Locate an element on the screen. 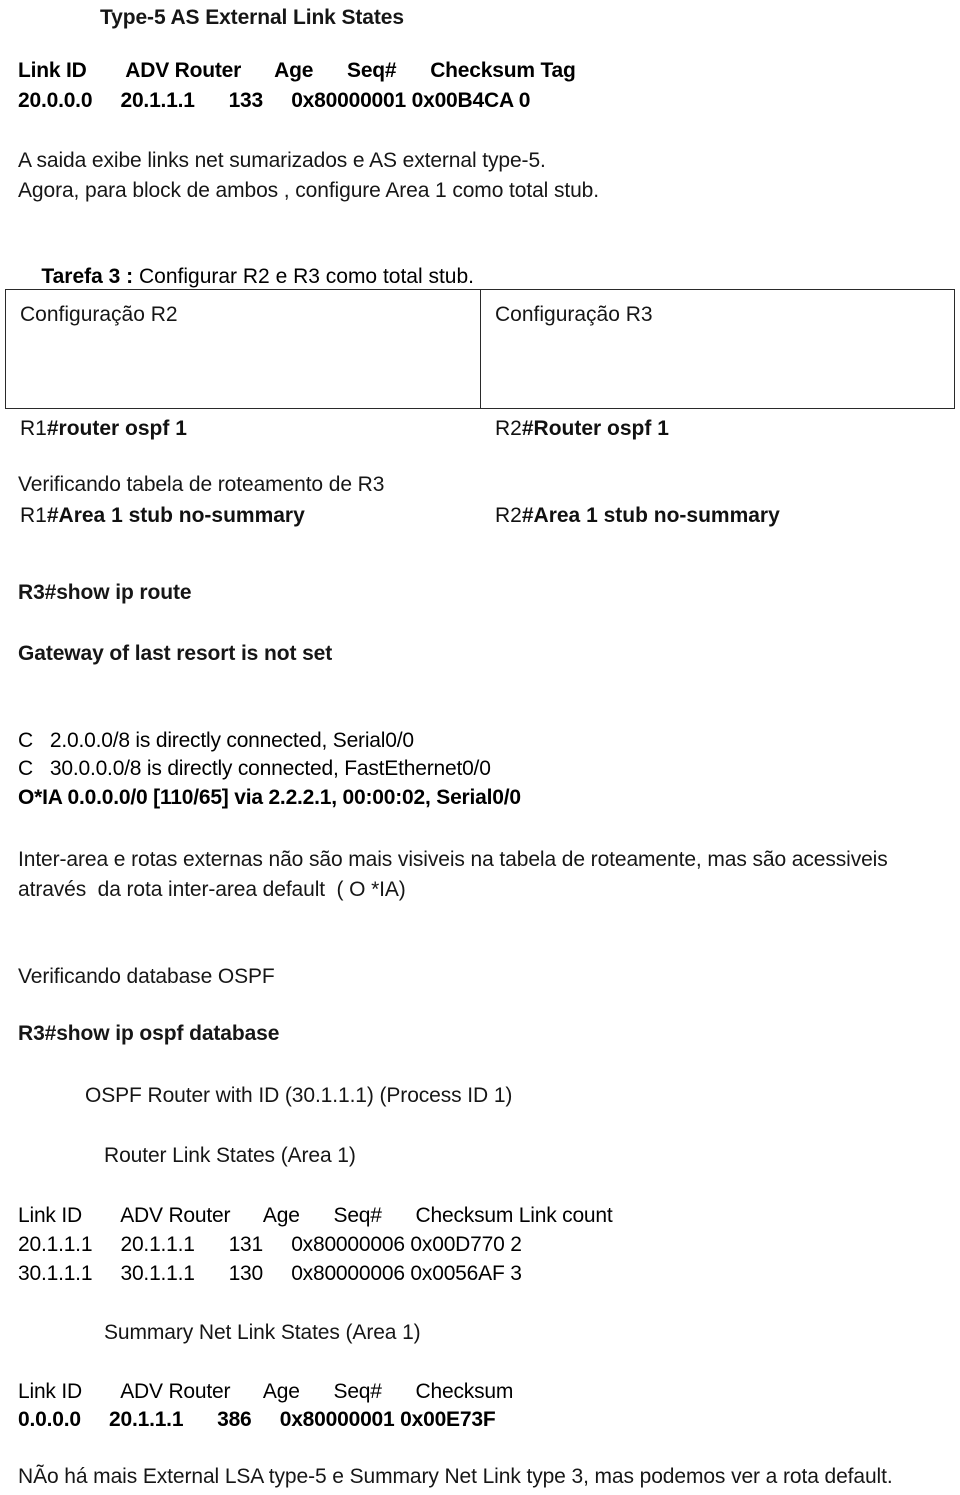 This screenshot has height=1495, width=960. config-r3-prompt-1: R2 is located at coordinates (508, 428).